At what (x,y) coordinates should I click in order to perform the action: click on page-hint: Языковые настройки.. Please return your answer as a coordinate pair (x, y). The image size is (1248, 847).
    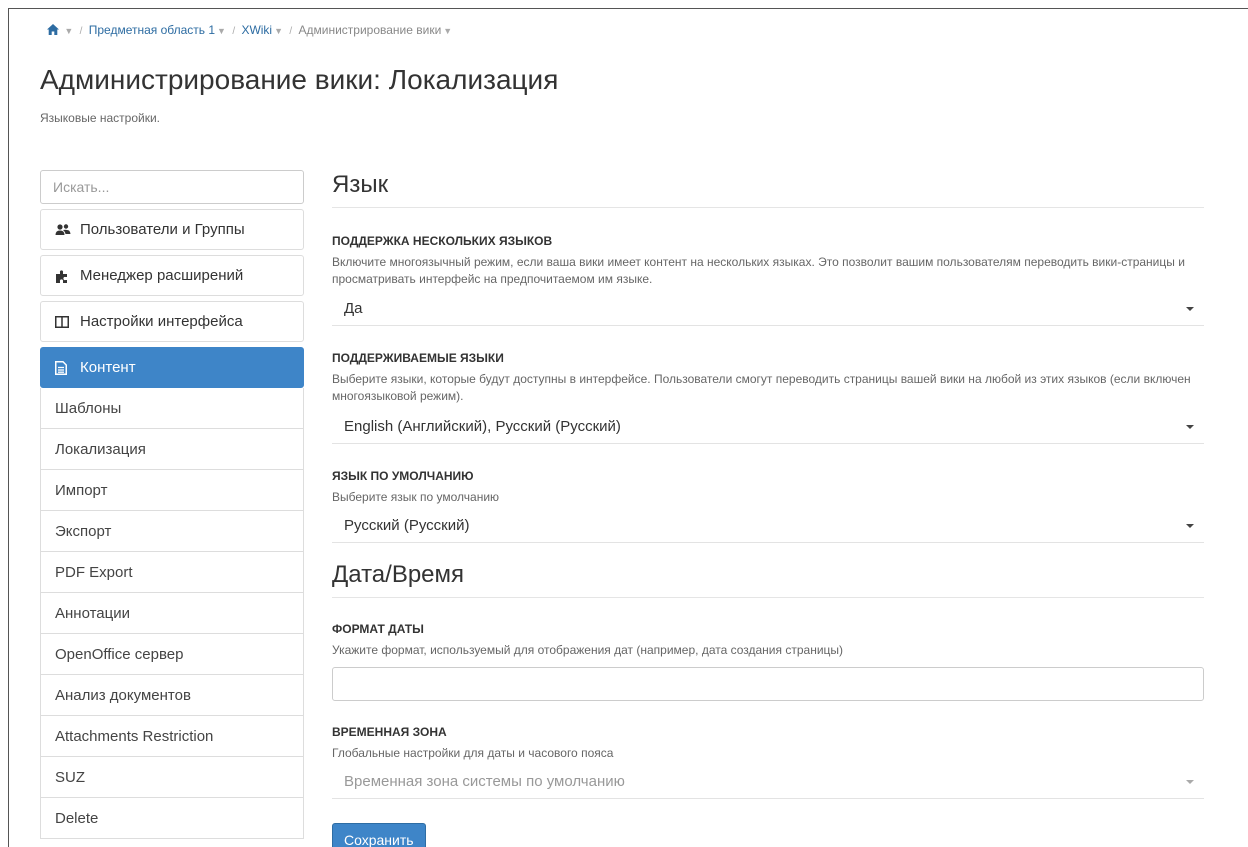
    Looking at the image, I should click on (100, 118).